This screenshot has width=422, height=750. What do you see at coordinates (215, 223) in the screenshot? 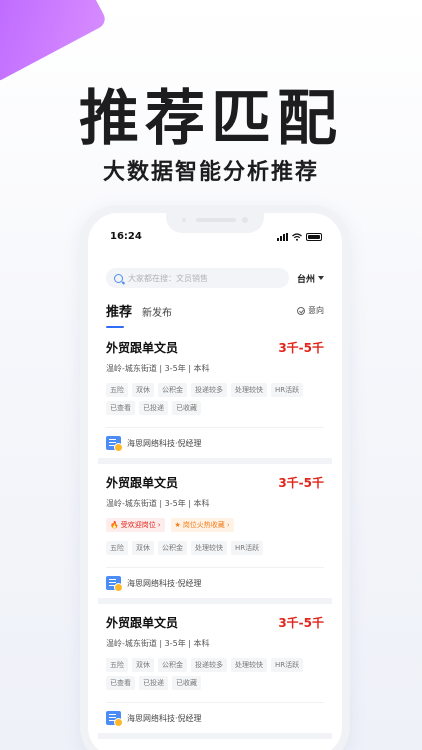
I see `phone-notch` at bounding box center [215, 223].